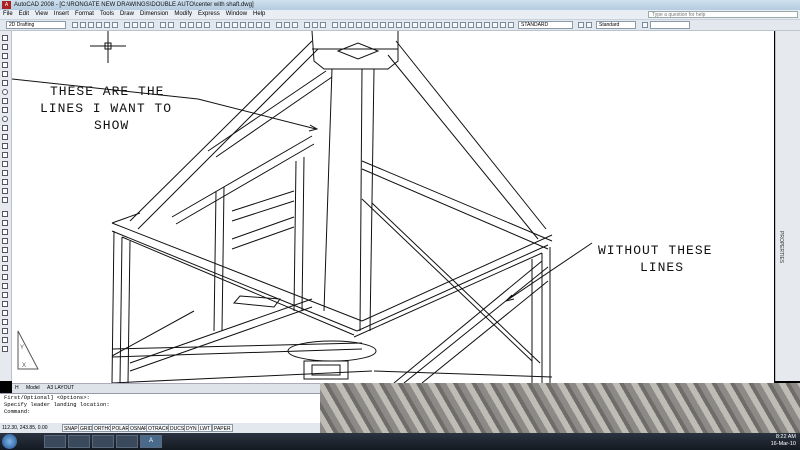 Image resolution: width=800 pixels, height=450 pixels. Describe the element at coordinates (5, 191) in the screenshot. I see `table-tool-icon` at that location.